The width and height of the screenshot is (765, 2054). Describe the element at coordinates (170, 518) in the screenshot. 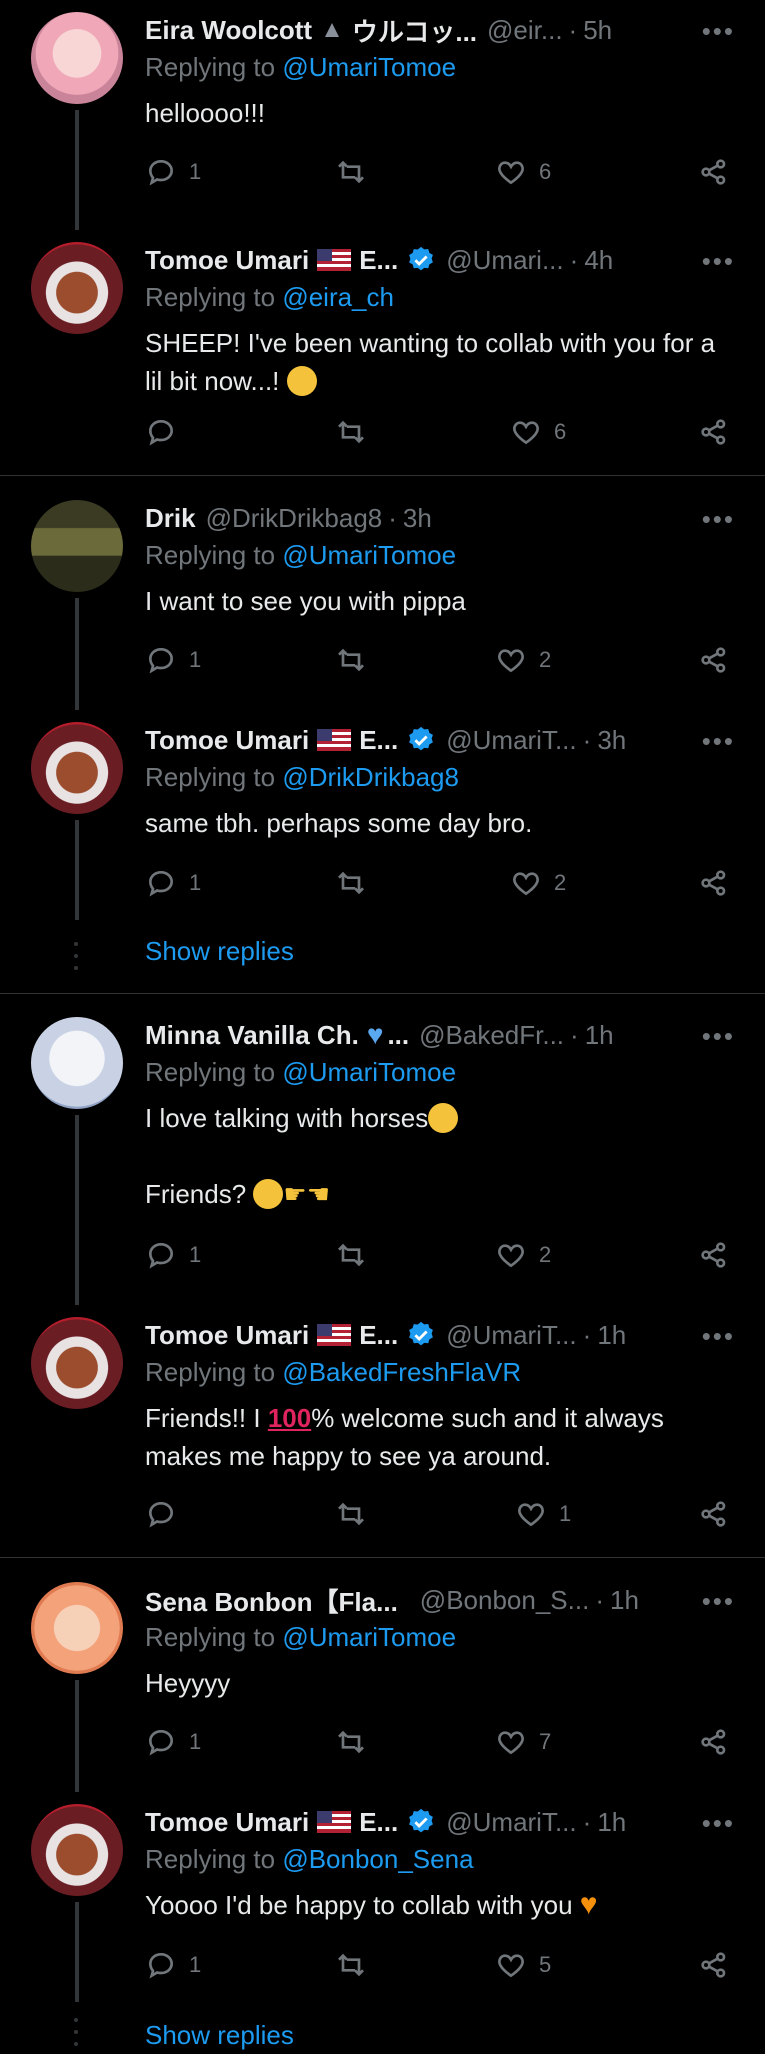

I see `display-name: Drik` at that location.